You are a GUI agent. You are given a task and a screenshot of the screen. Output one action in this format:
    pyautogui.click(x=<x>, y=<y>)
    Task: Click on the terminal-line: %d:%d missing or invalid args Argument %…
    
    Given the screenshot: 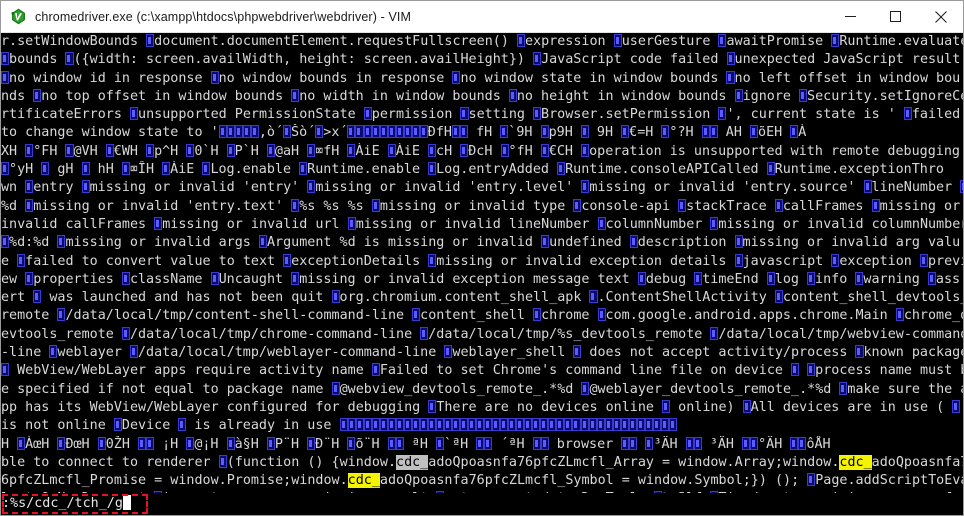 What is the action you would take?
    pyautogui.click(x=482, y=243)
    